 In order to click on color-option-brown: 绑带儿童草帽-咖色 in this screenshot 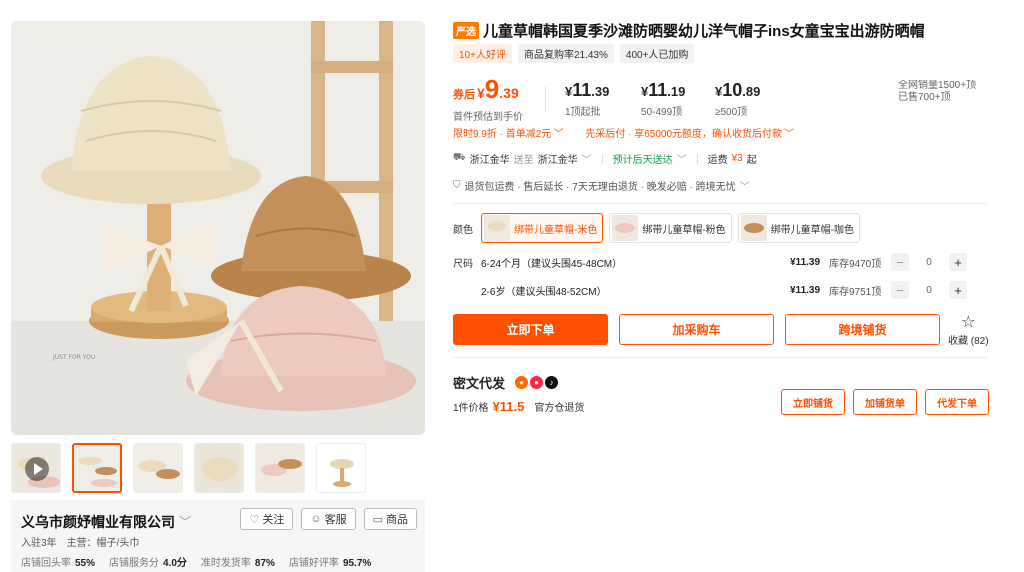, I will do `click(799, 228)`.